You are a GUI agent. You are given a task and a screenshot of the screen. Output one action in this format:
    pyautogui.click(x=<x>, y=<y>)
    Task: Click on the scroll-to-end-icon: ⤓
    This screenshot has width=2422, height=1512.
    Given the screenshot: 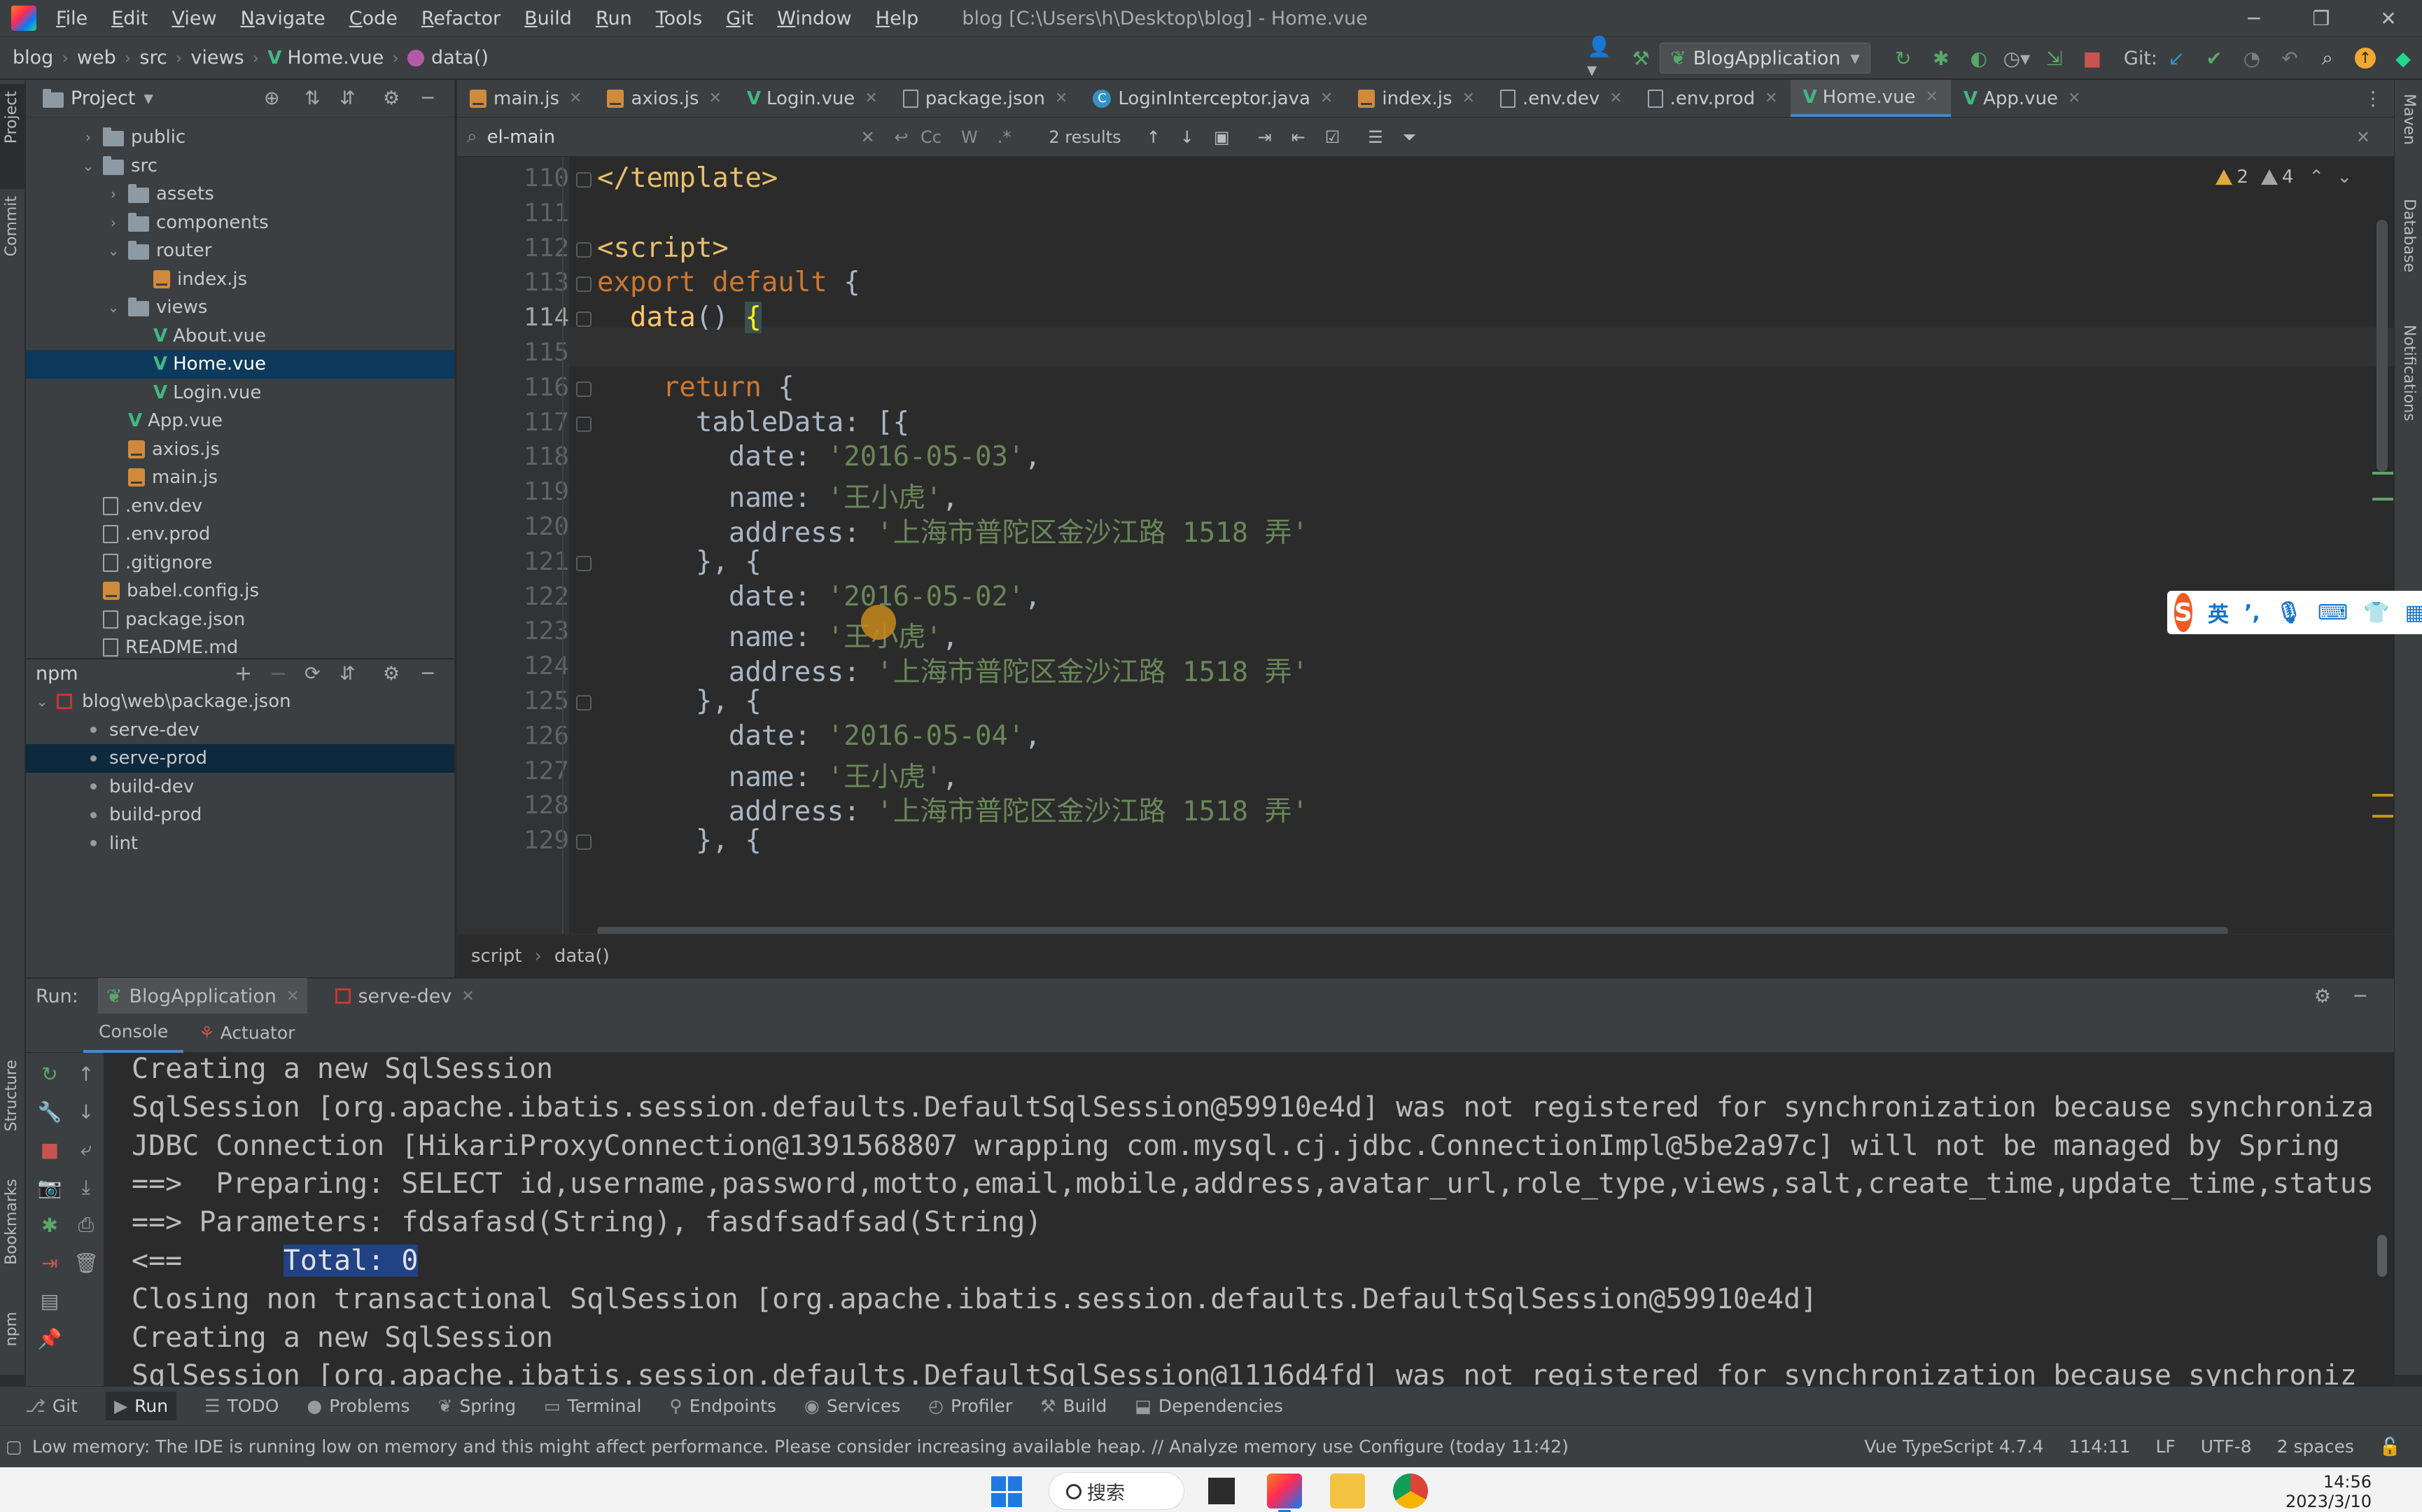 What is the action you would take?
    pyautogui.click(x=86, y=1187)
    